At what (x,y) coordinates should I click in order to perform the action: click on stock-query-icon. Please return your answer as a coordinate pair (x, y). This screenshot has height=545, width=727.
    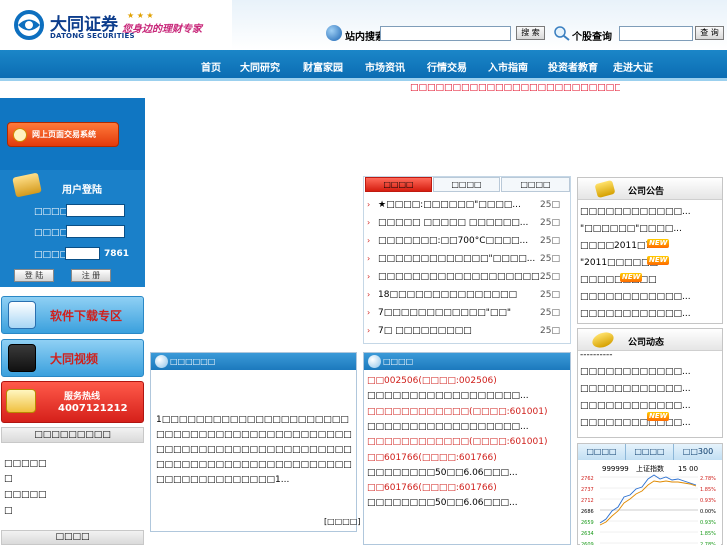
    Looking at the image, I should click on (562, 33).